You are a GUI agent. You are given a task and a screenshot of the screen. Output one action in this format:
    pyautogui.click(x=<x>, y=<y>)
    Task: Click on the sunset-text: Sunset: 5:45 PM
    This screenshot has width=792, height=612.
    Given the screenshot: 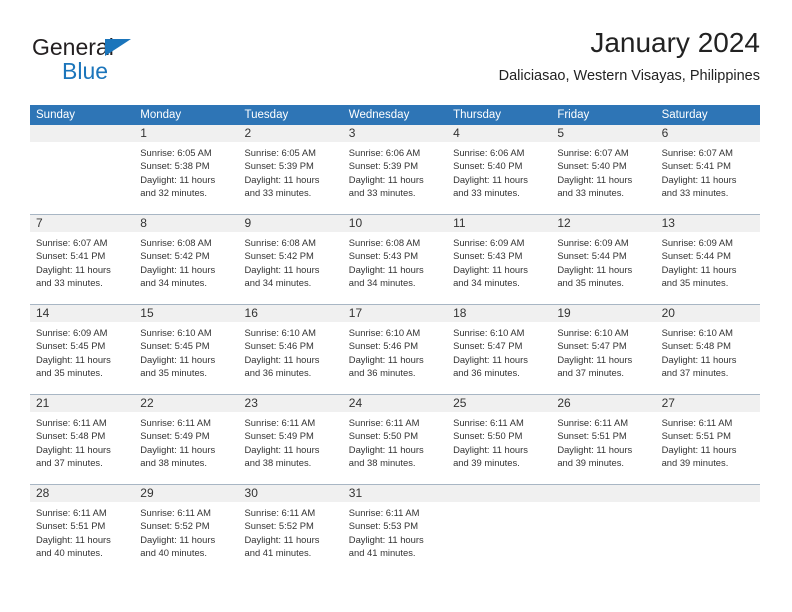 What is the action you would take?
    pyautogui.click(x=71, y=346)
    